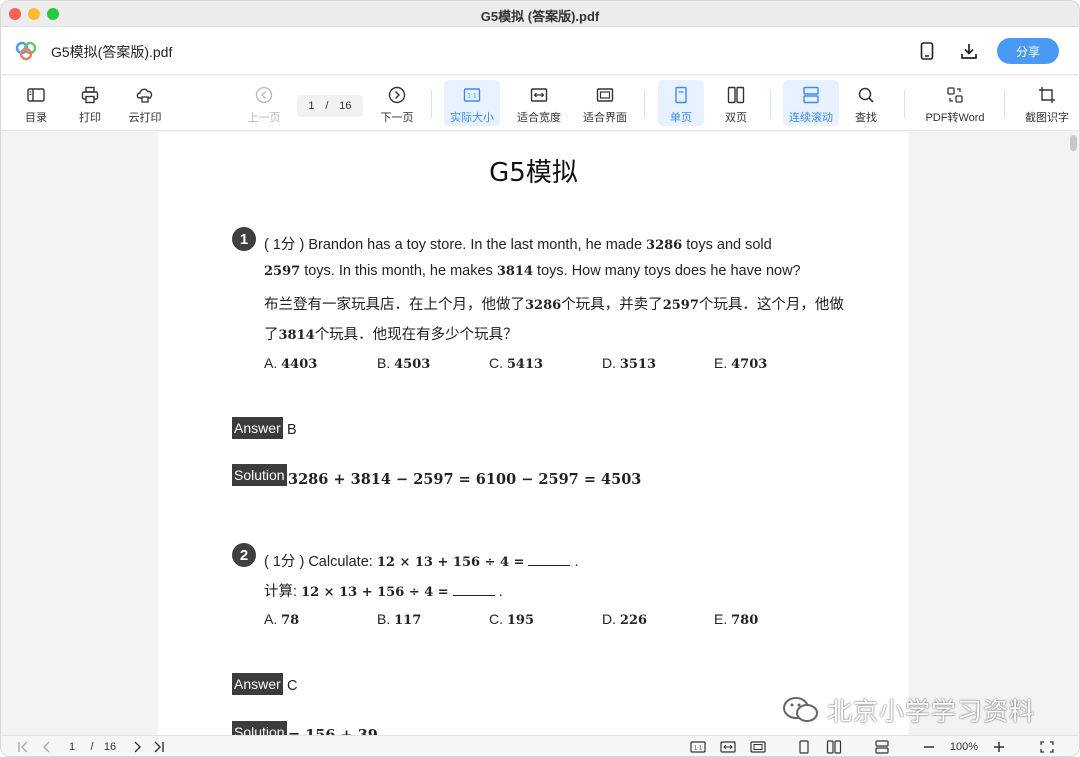 The height and width of the screenshot is (757, 1080). I want to click on continuous-scroll-label: 连续滚动, so click(811, 118).